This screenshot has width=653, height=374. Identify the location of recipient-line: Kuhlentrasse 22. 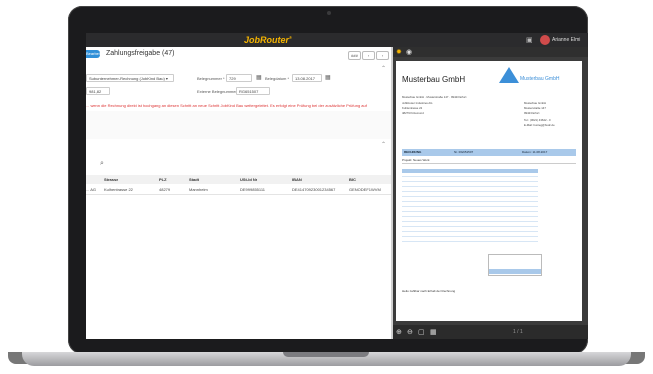
(412, 108).